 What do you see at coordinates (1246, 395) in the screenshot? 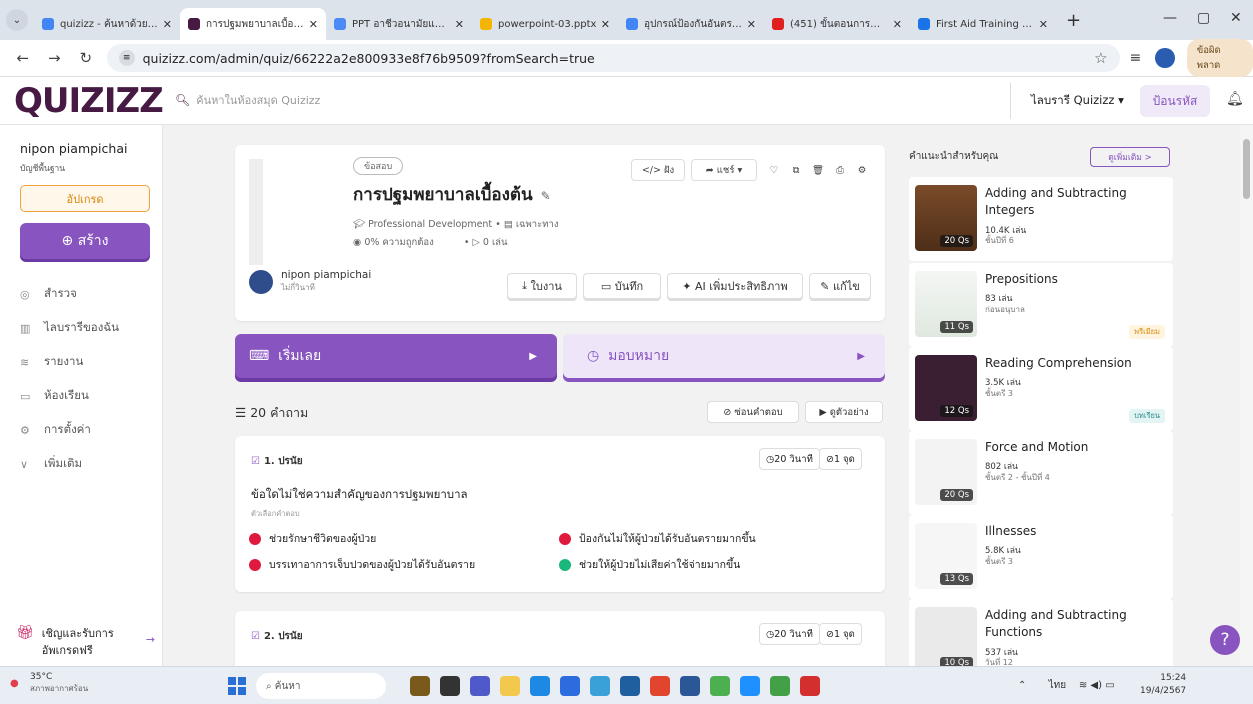
I see `scrollbar` at bounding box center [1246, 395].